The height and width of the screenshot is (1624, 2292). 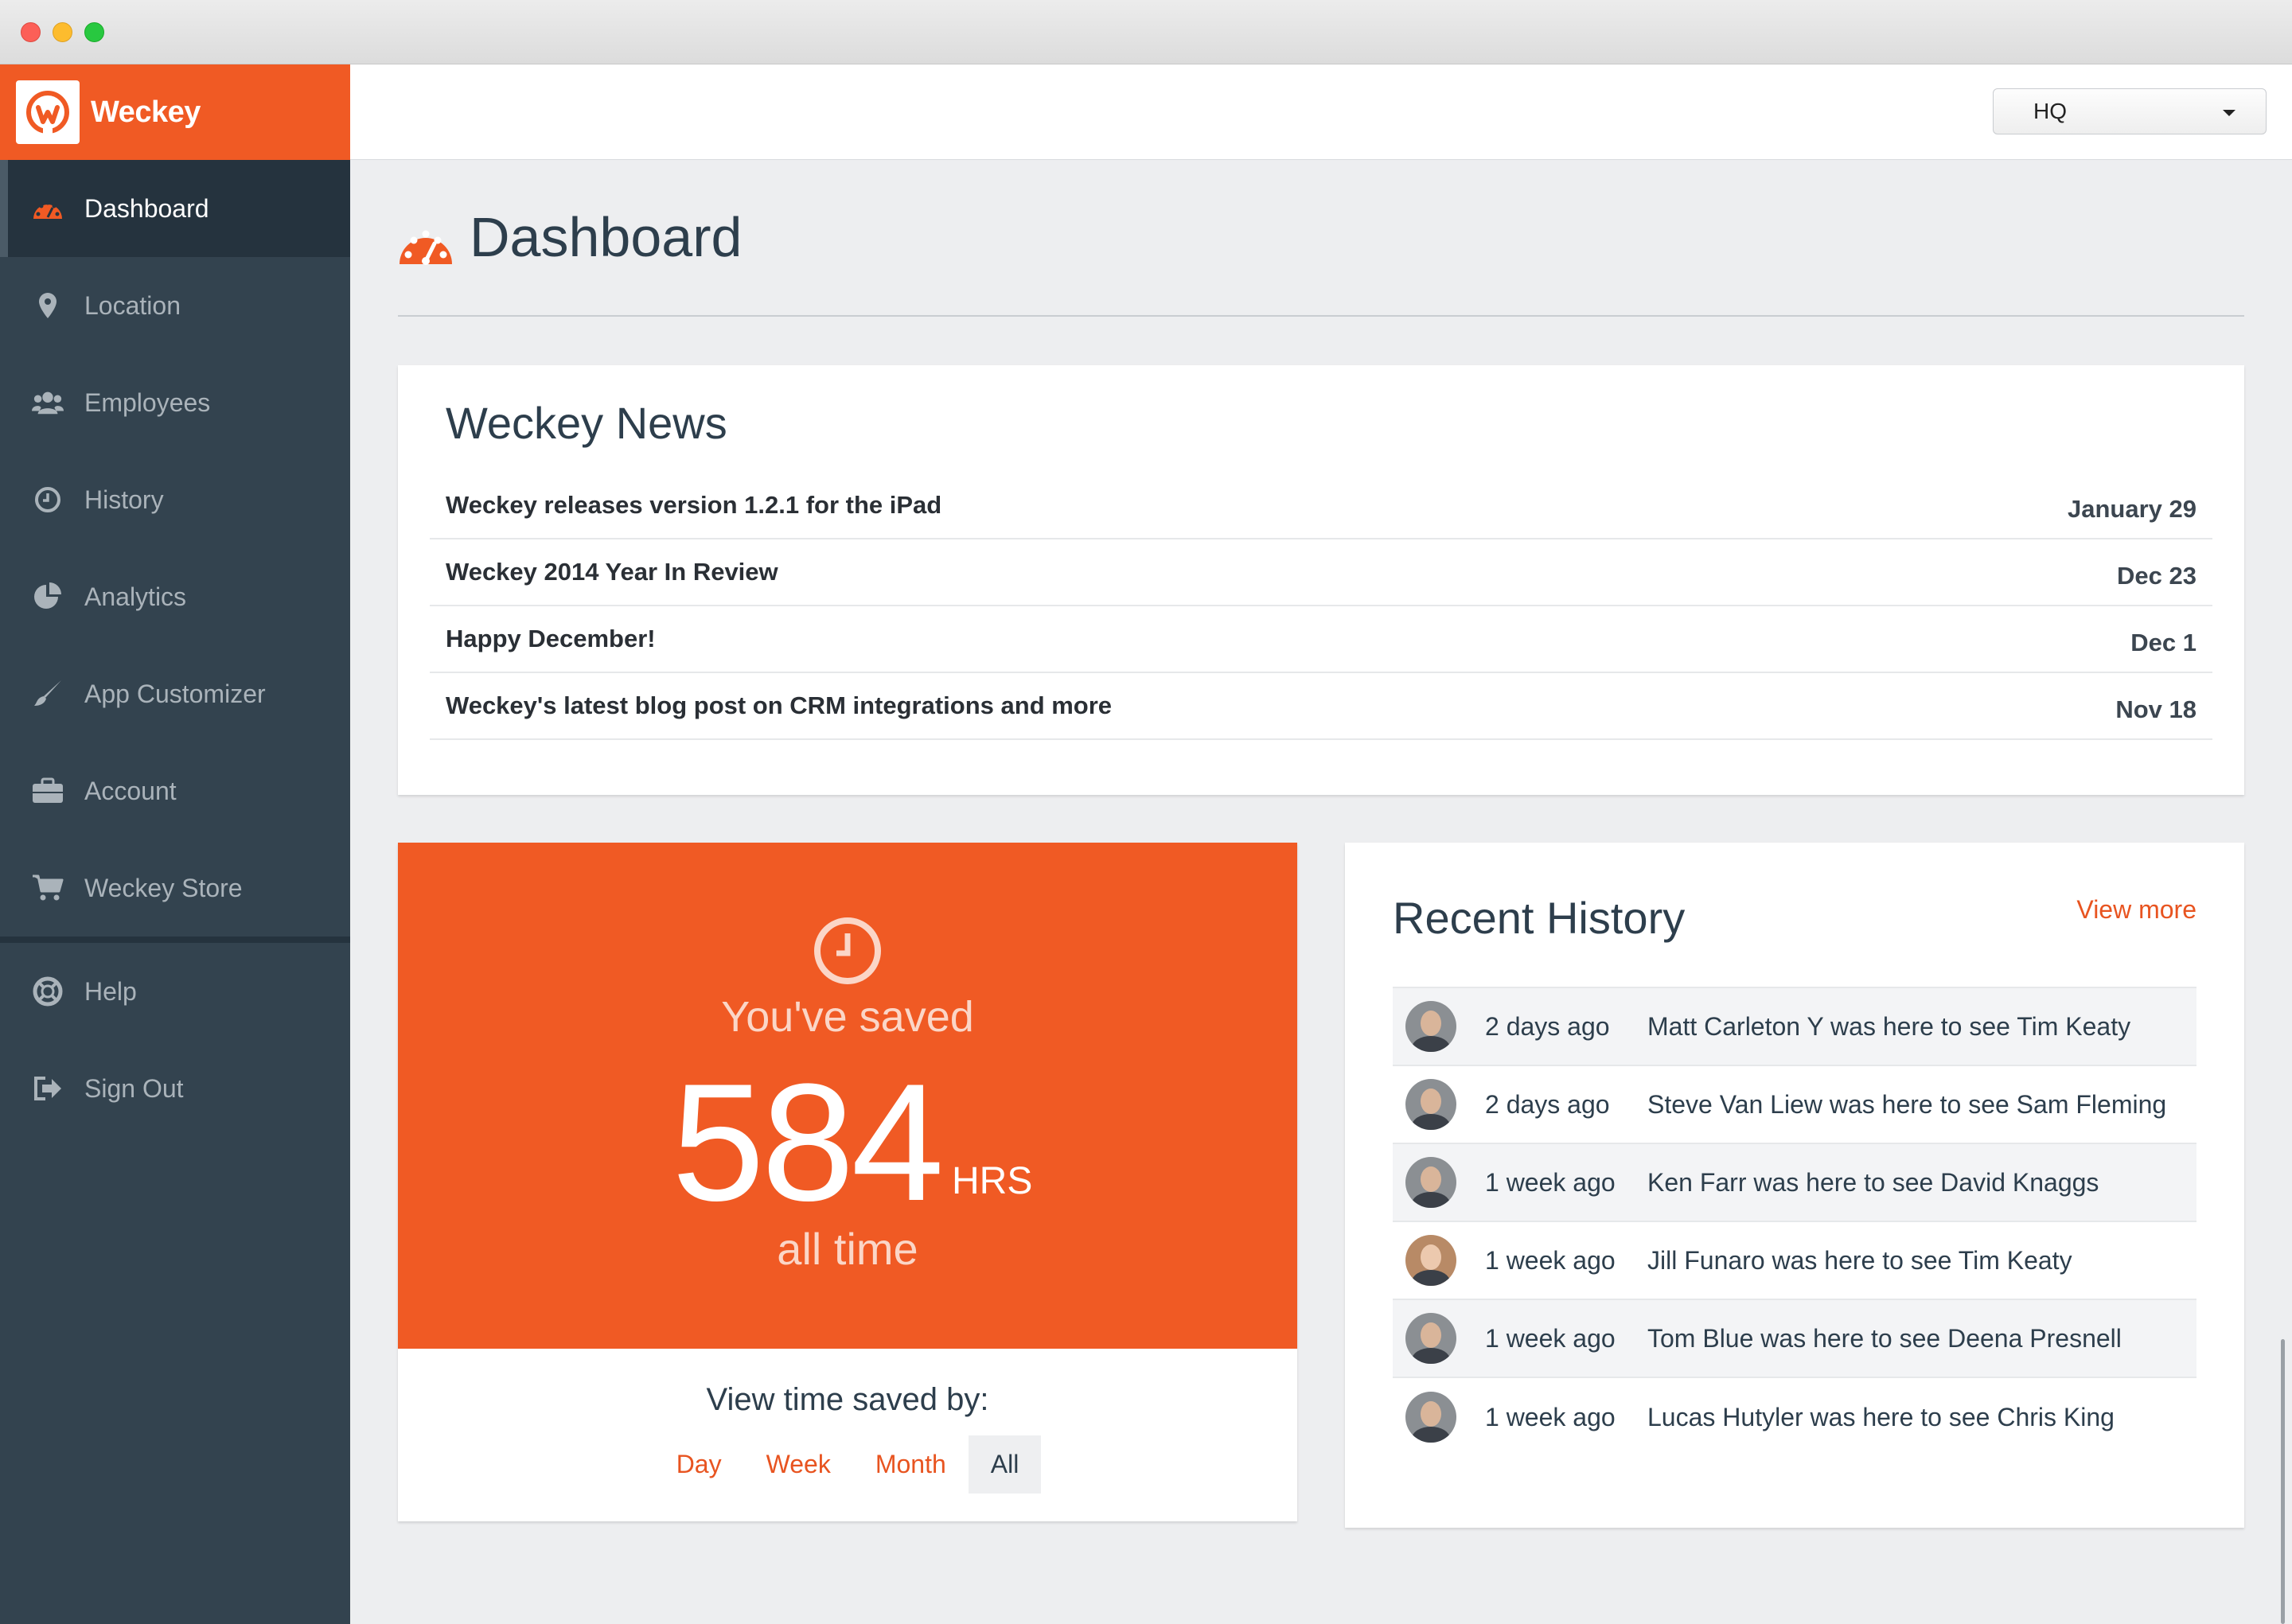 I want to click on period-tabs: Day Week Month All, so click(x=847, y=1464).